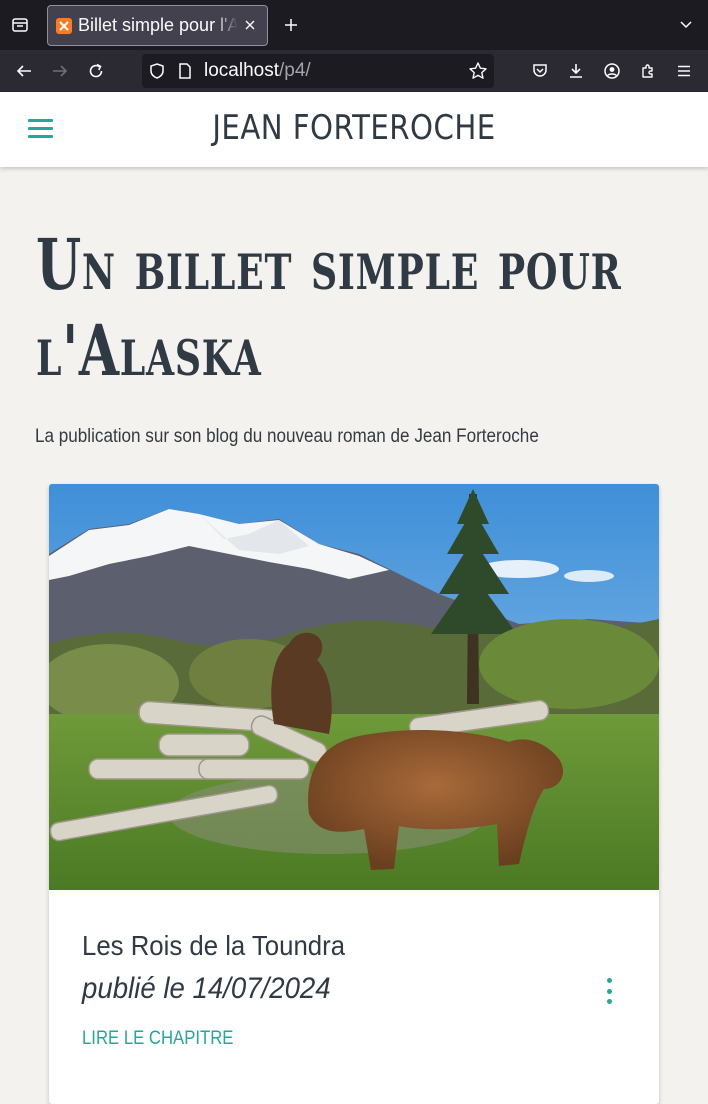 Image resolution: width=708 pixels, height=1104 pixels. What do you see at coordinates (185, 73) in the screenshot?
I see `page-info-icon` at bounding box center [185, 73].